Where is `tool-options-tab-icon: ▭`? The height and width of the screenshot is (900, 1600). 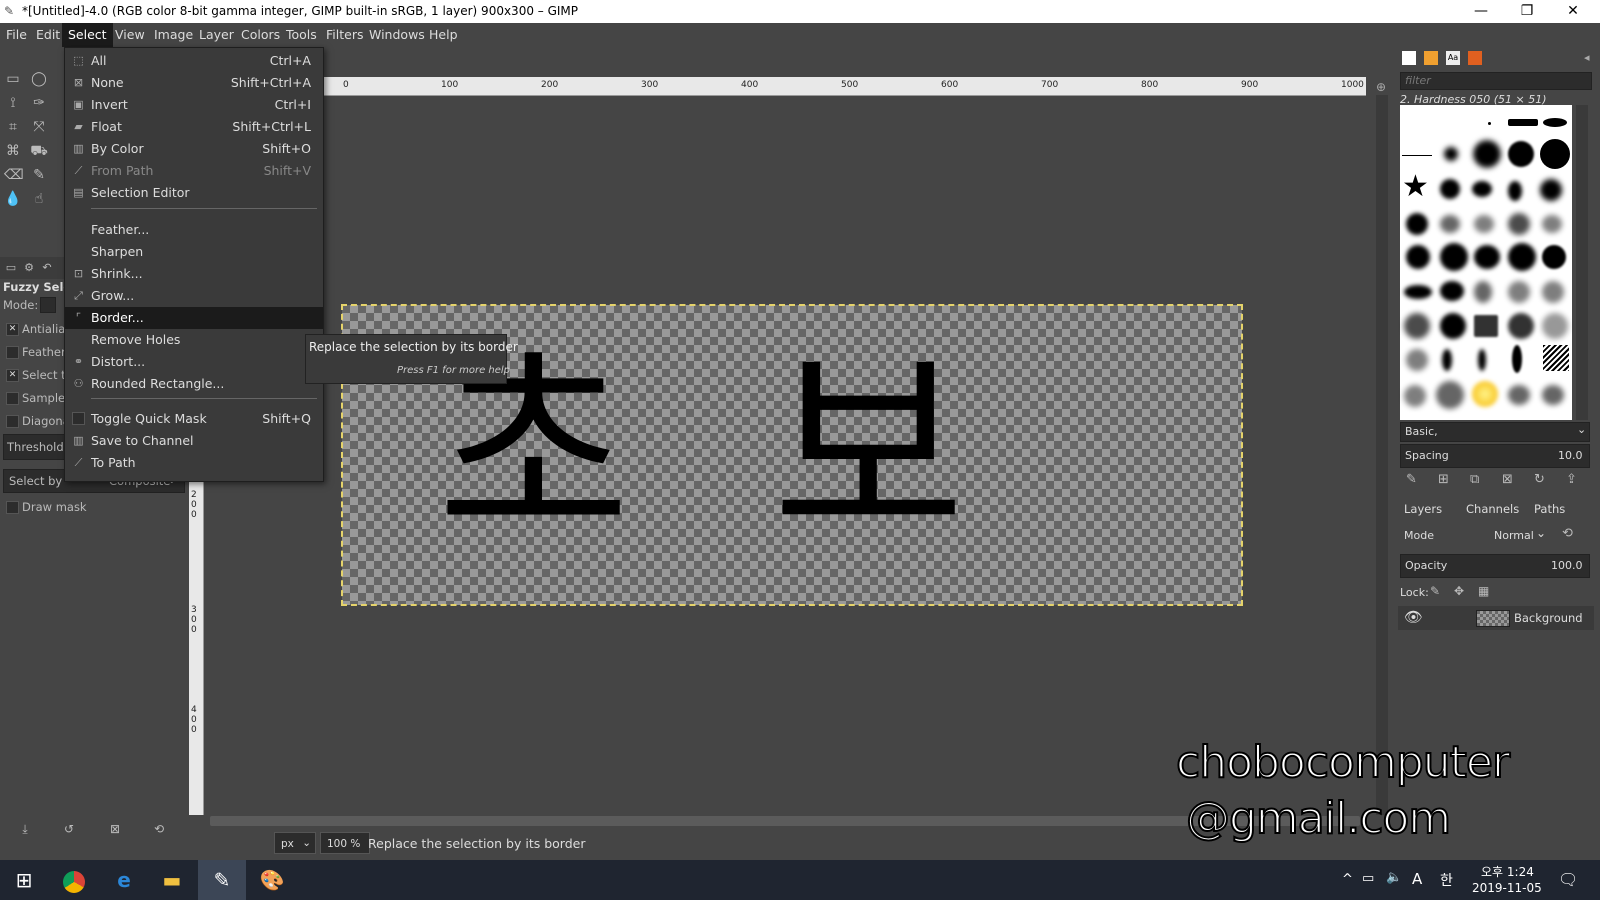 tool-options-tab-icon: ▭ is located at coordinates (11, 268).